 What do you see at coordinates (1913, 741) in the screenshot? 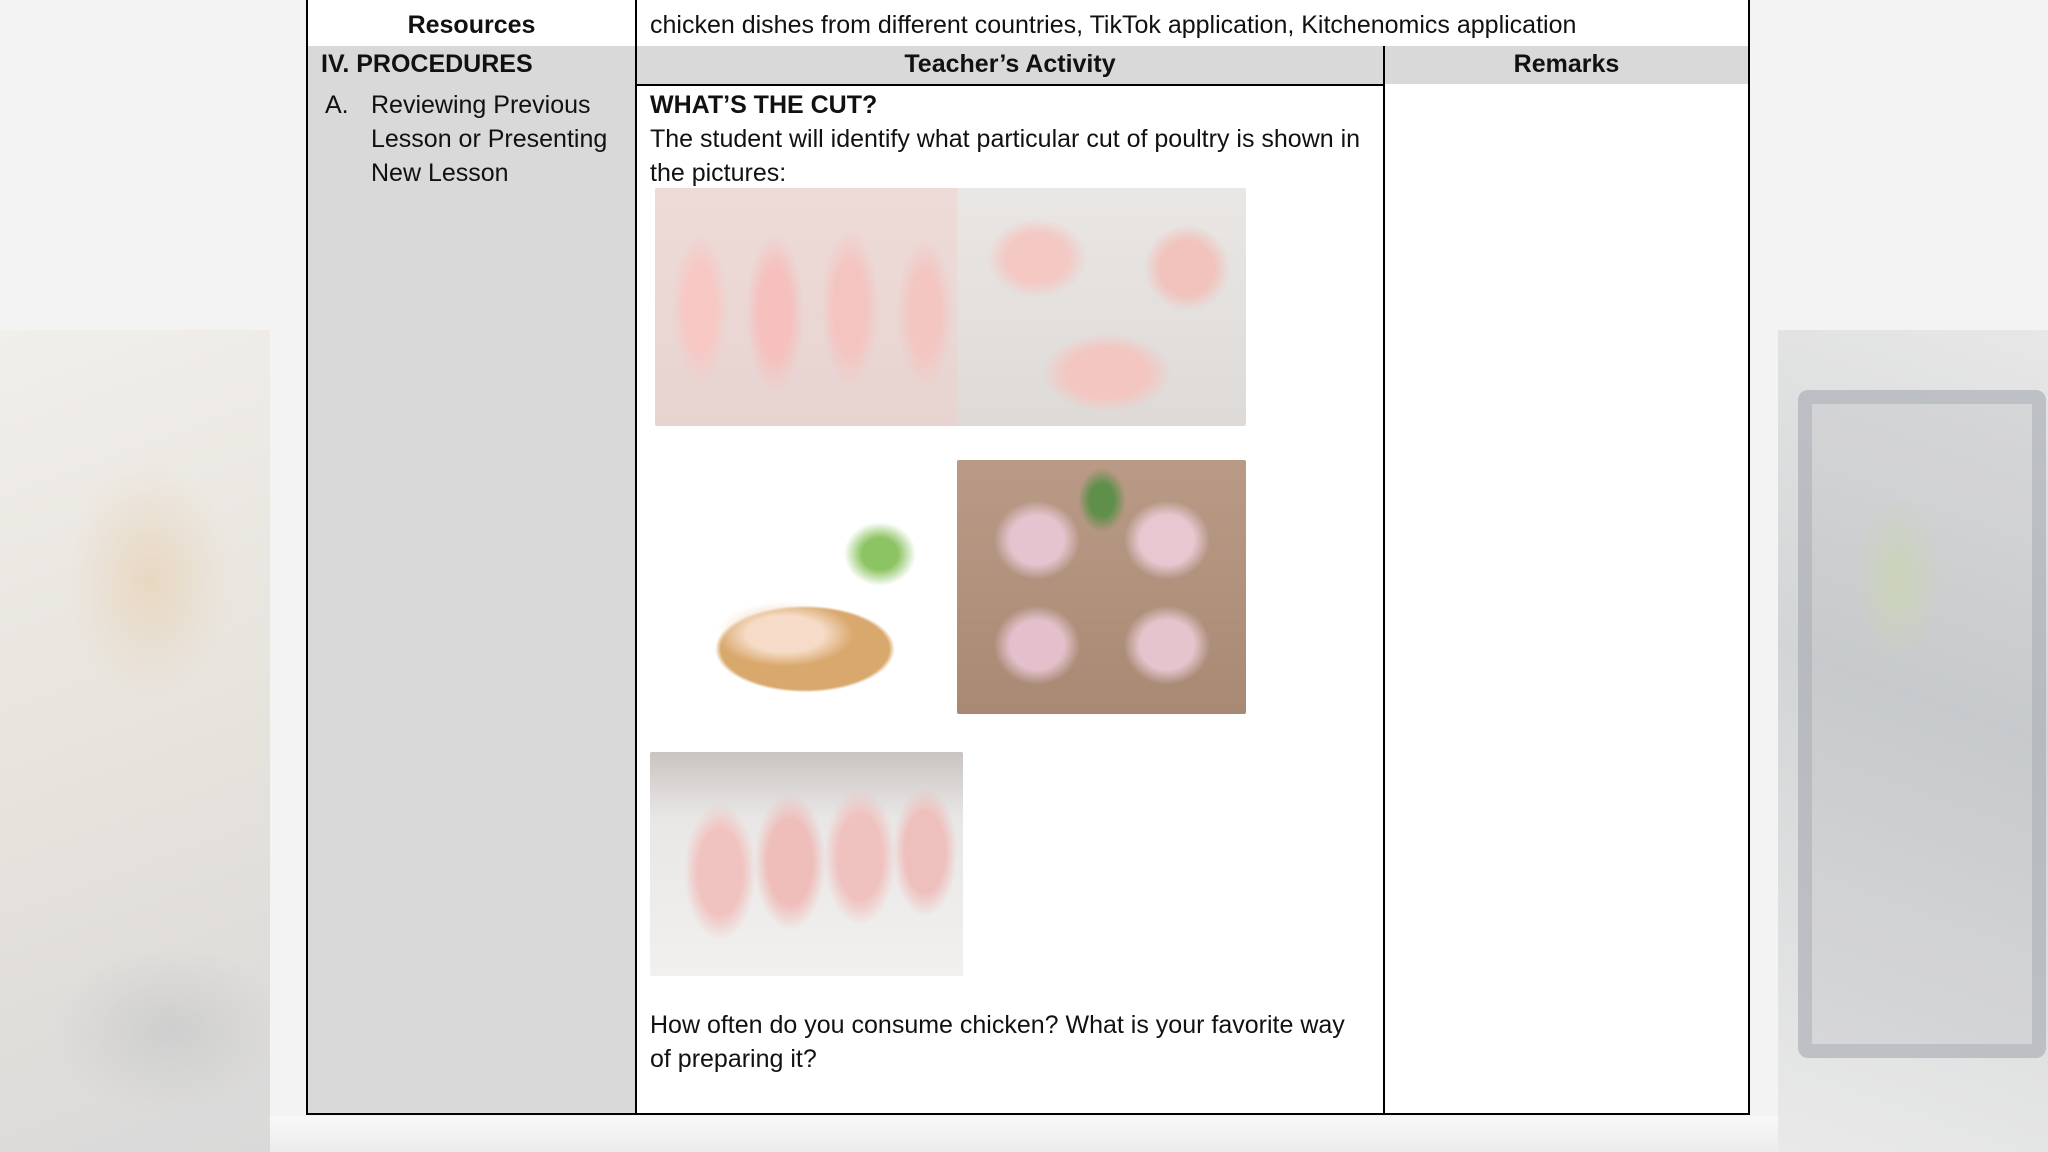
I see `background-photo-right` at bounding box center [1913, 741].